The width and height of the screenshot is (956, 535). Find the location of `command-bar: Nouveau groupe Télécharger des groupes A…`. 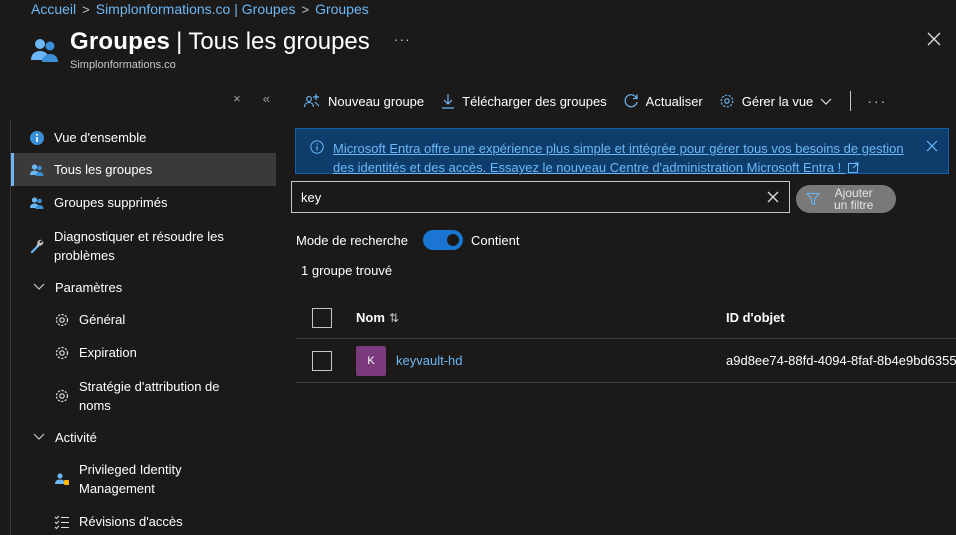

command-bar: Nouveau groupe Télécharger des groupes A… is located at coordinates (595, 101).